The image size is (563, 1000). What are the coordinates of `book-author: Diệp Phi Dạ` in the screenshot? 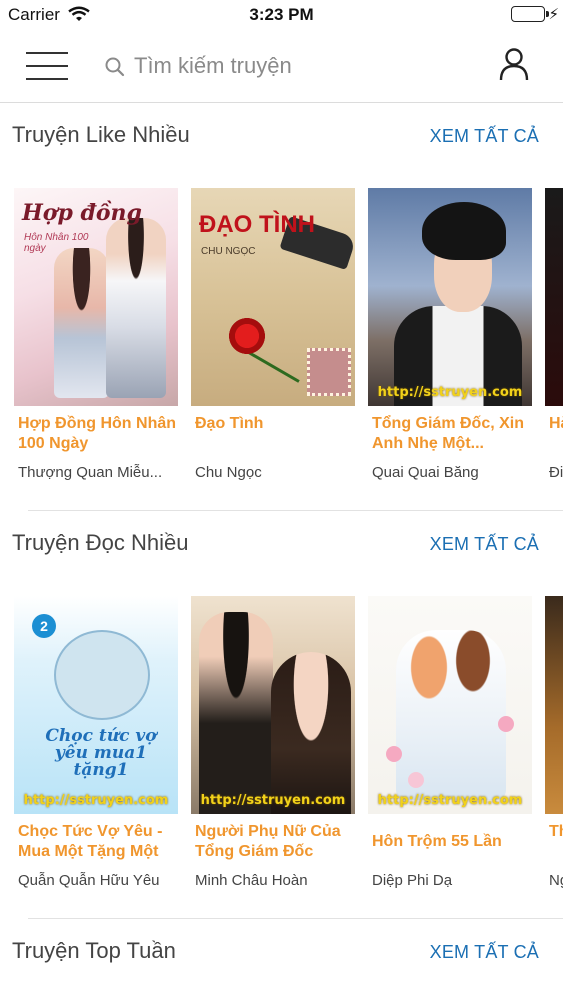 It's located at (412, 880).